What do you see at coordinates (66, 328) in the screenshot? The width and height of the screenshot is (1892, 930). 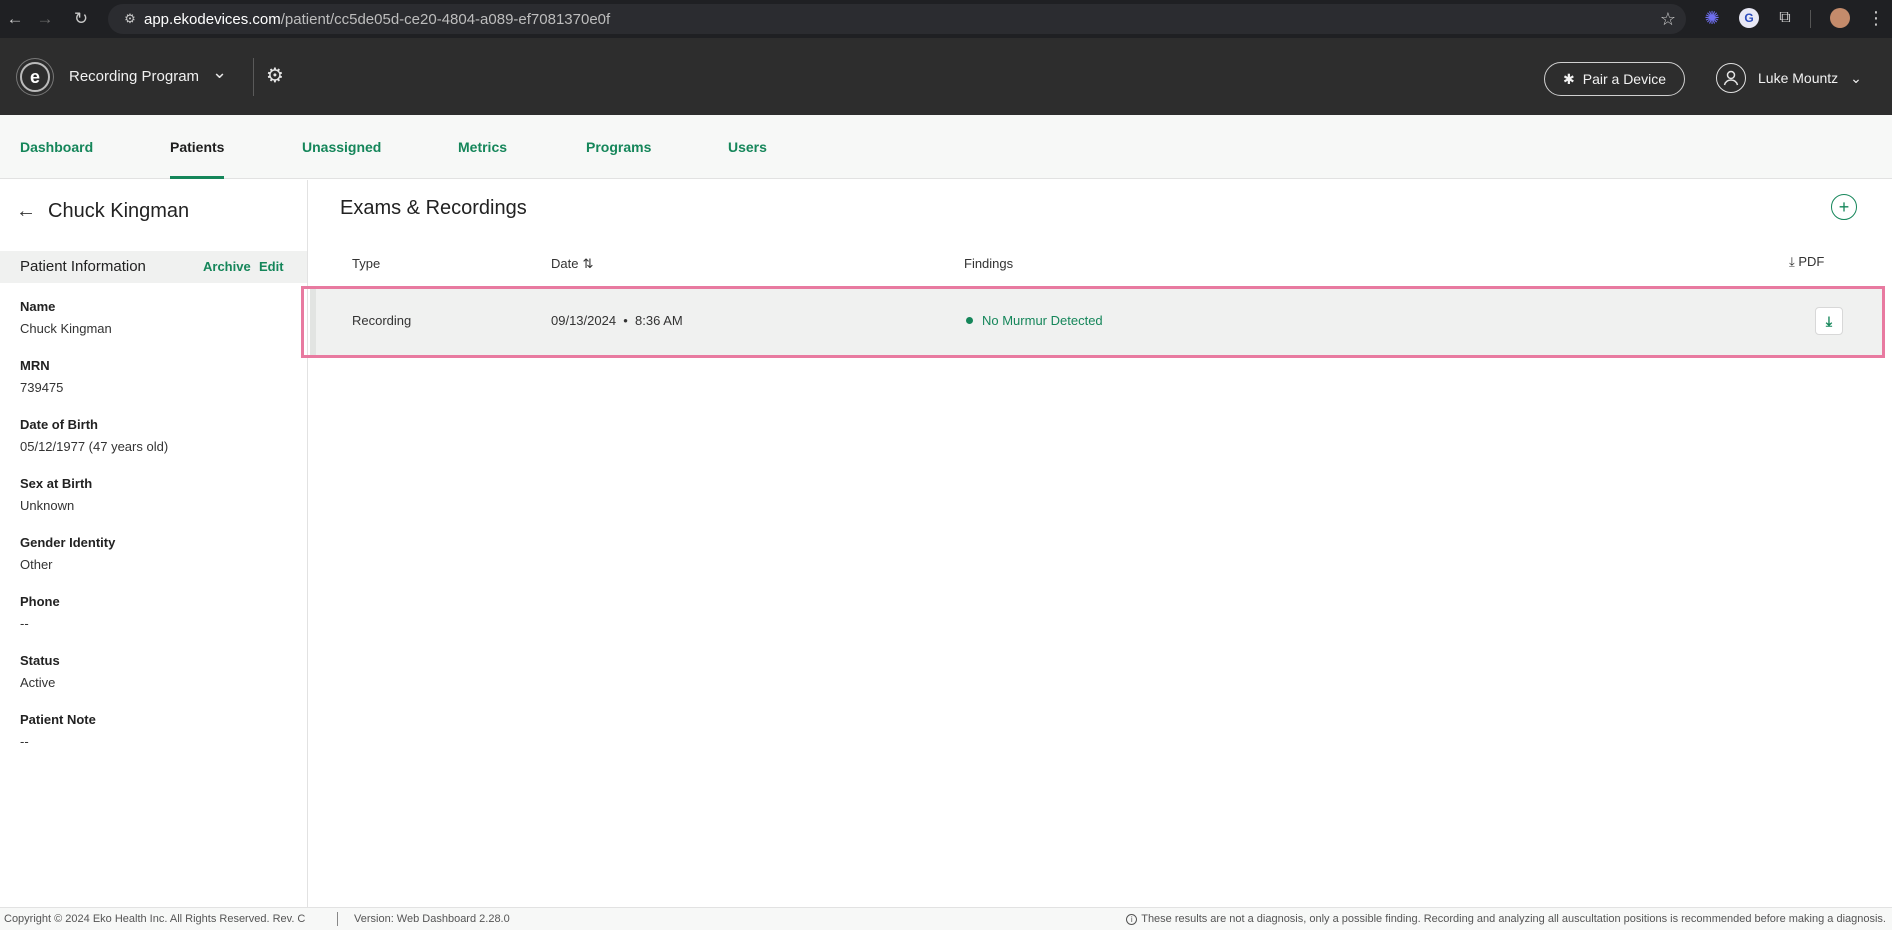 I see `field-value: Chuck Kingman` at bounding box center [66, 328].